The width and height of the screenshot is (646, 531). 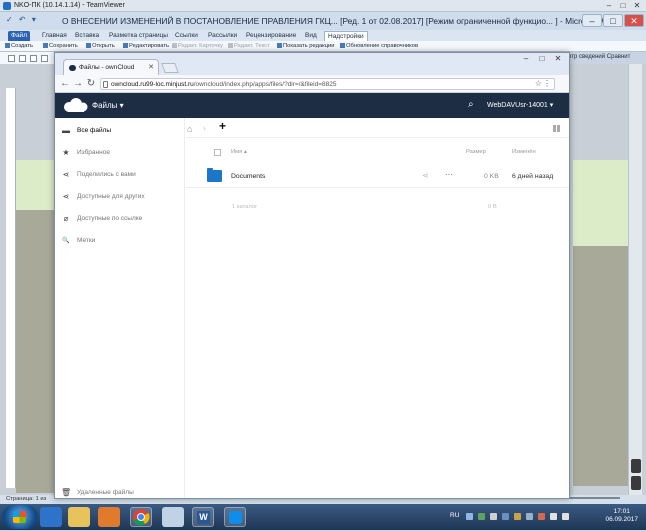 What do you see at coordinates (565, 516) in the screenshot?
I see `volume-icon` at bounding box center [565, 516].